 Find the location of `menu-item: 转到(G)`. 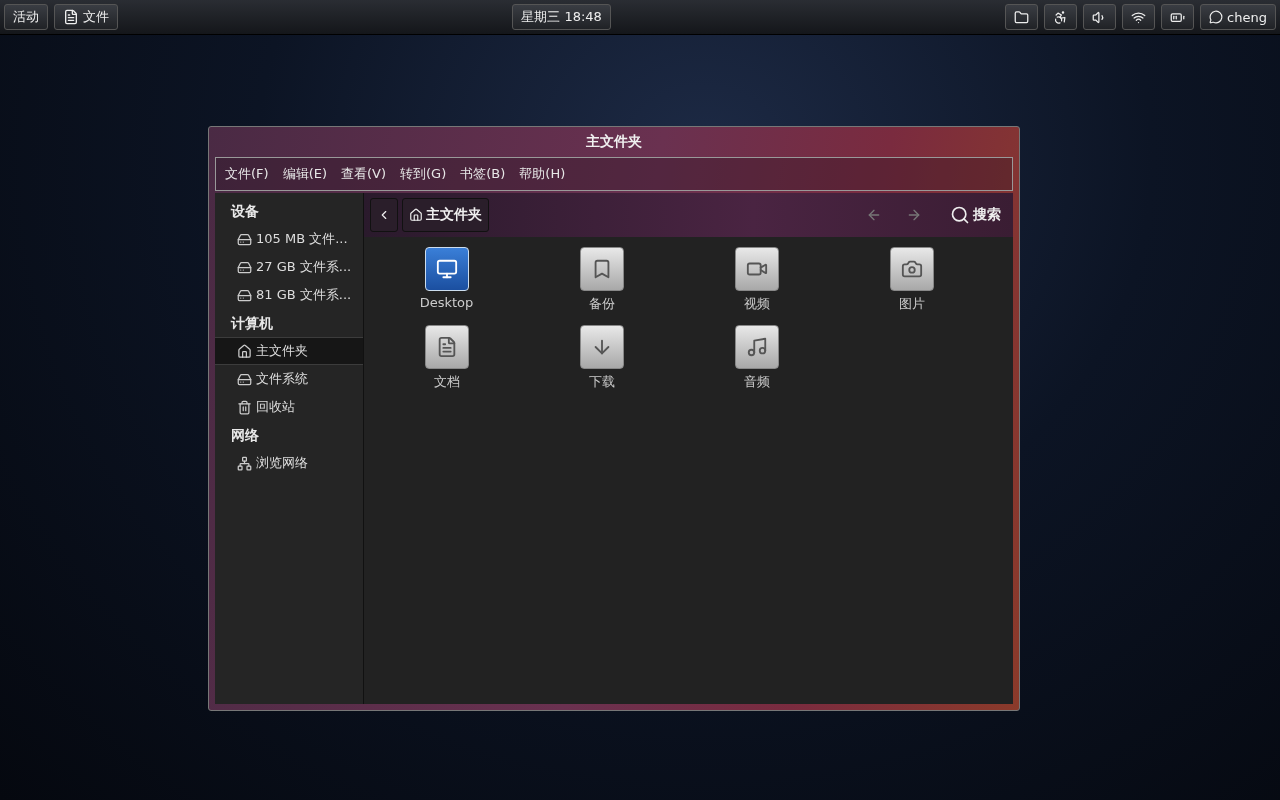

menu-item: 转到(G) is located at coordinates (423, 174).